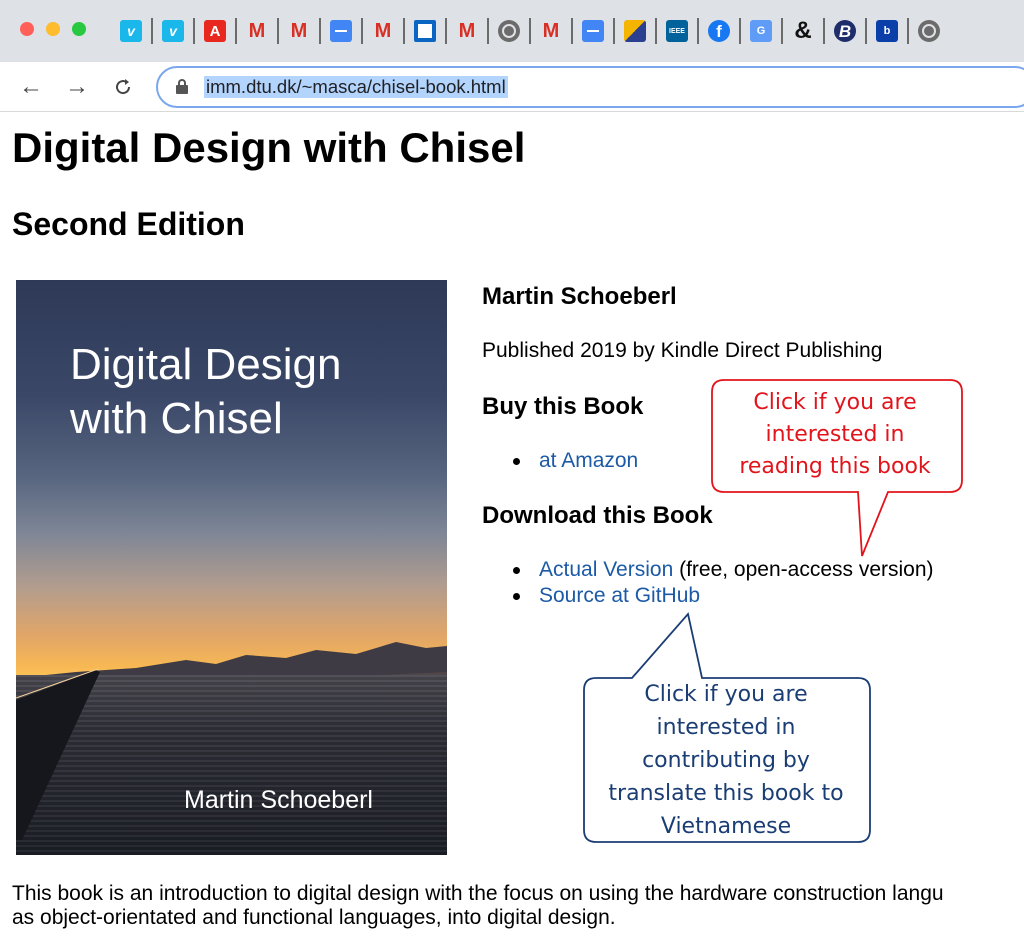 This screenshot has width=1024, height=938. I want to click on bookmark-ieee: IEEE, so click(677, 31).